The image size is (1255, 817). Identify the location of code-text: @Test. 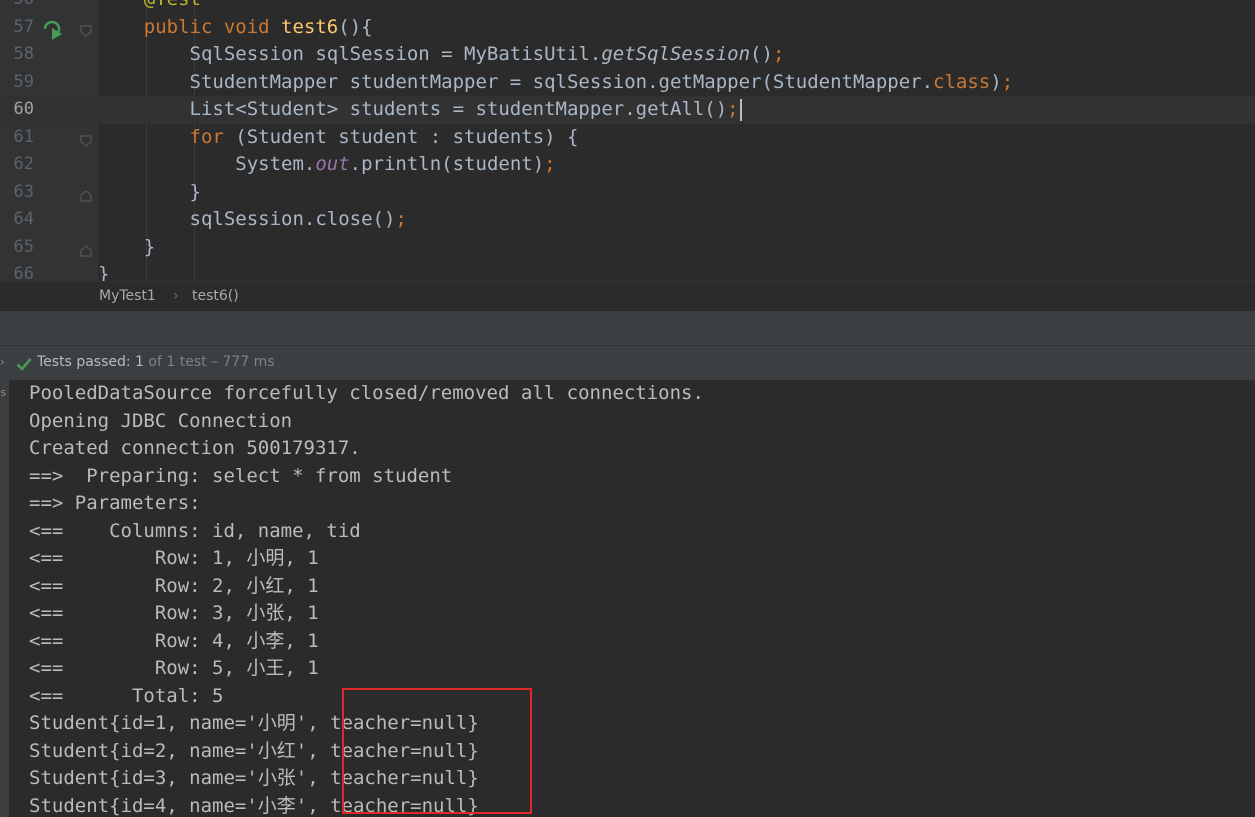
(149, 7).